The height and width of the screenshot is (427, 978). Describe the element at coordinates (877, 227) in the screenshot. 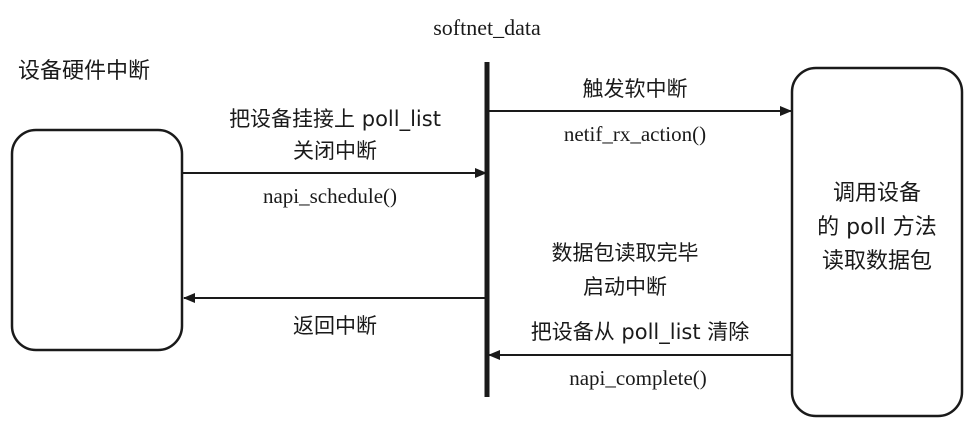

I see `right-box-line2: 的 poll 方法` at that location.